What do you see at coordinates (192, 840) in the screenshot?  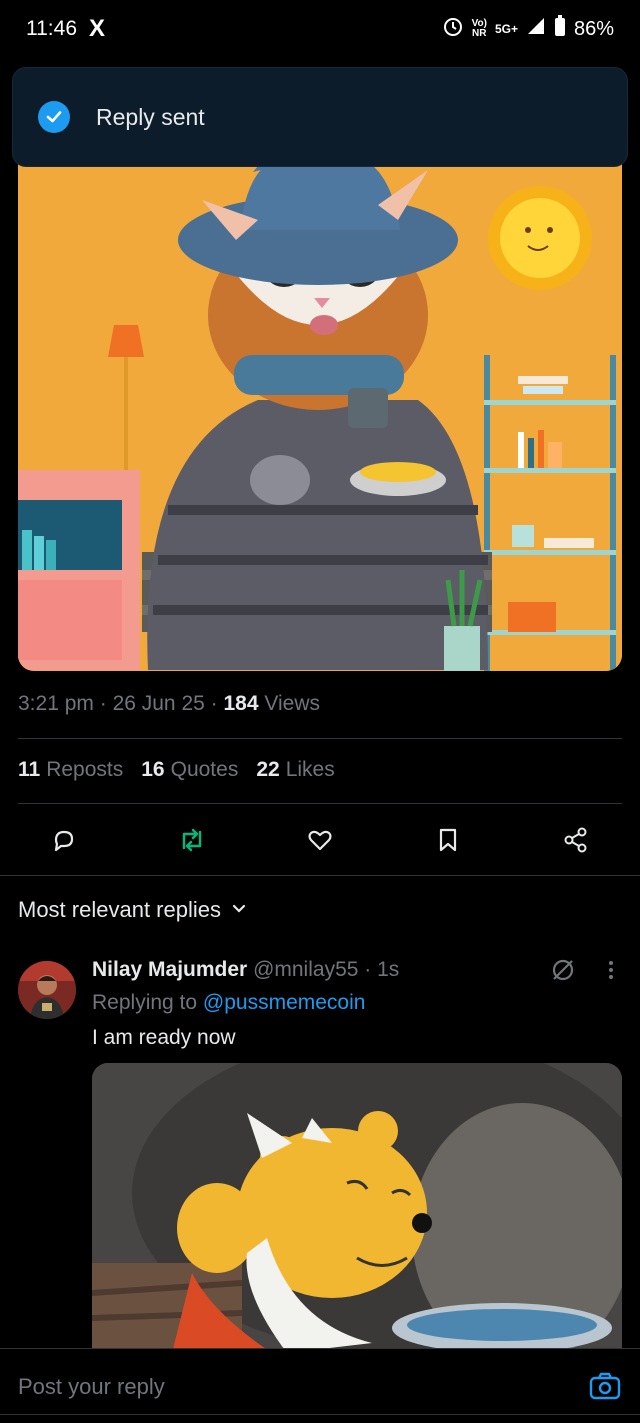 I see `repost-icon` at bounding box center [192, 840].